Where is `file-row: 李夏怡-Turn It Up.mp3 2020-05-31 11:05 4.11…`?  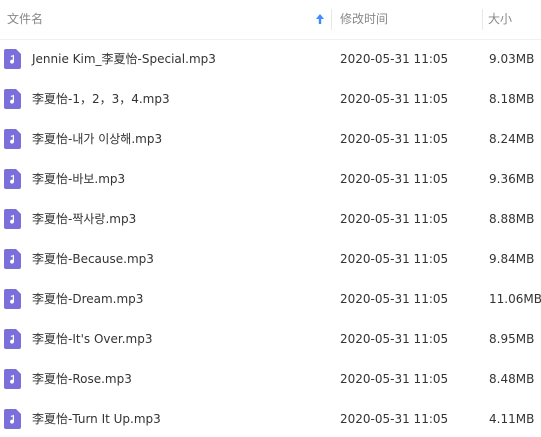
file-row: 李夏怡-Turn It Up.mp3 2020-05-31 11:05 4.11… is located at coordinates (270, 418).